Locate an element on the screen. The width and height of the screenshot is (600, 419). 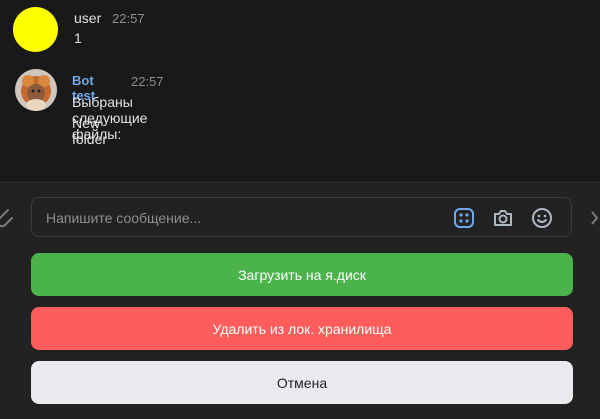
attach-icon is located at coordinates (7, 218).